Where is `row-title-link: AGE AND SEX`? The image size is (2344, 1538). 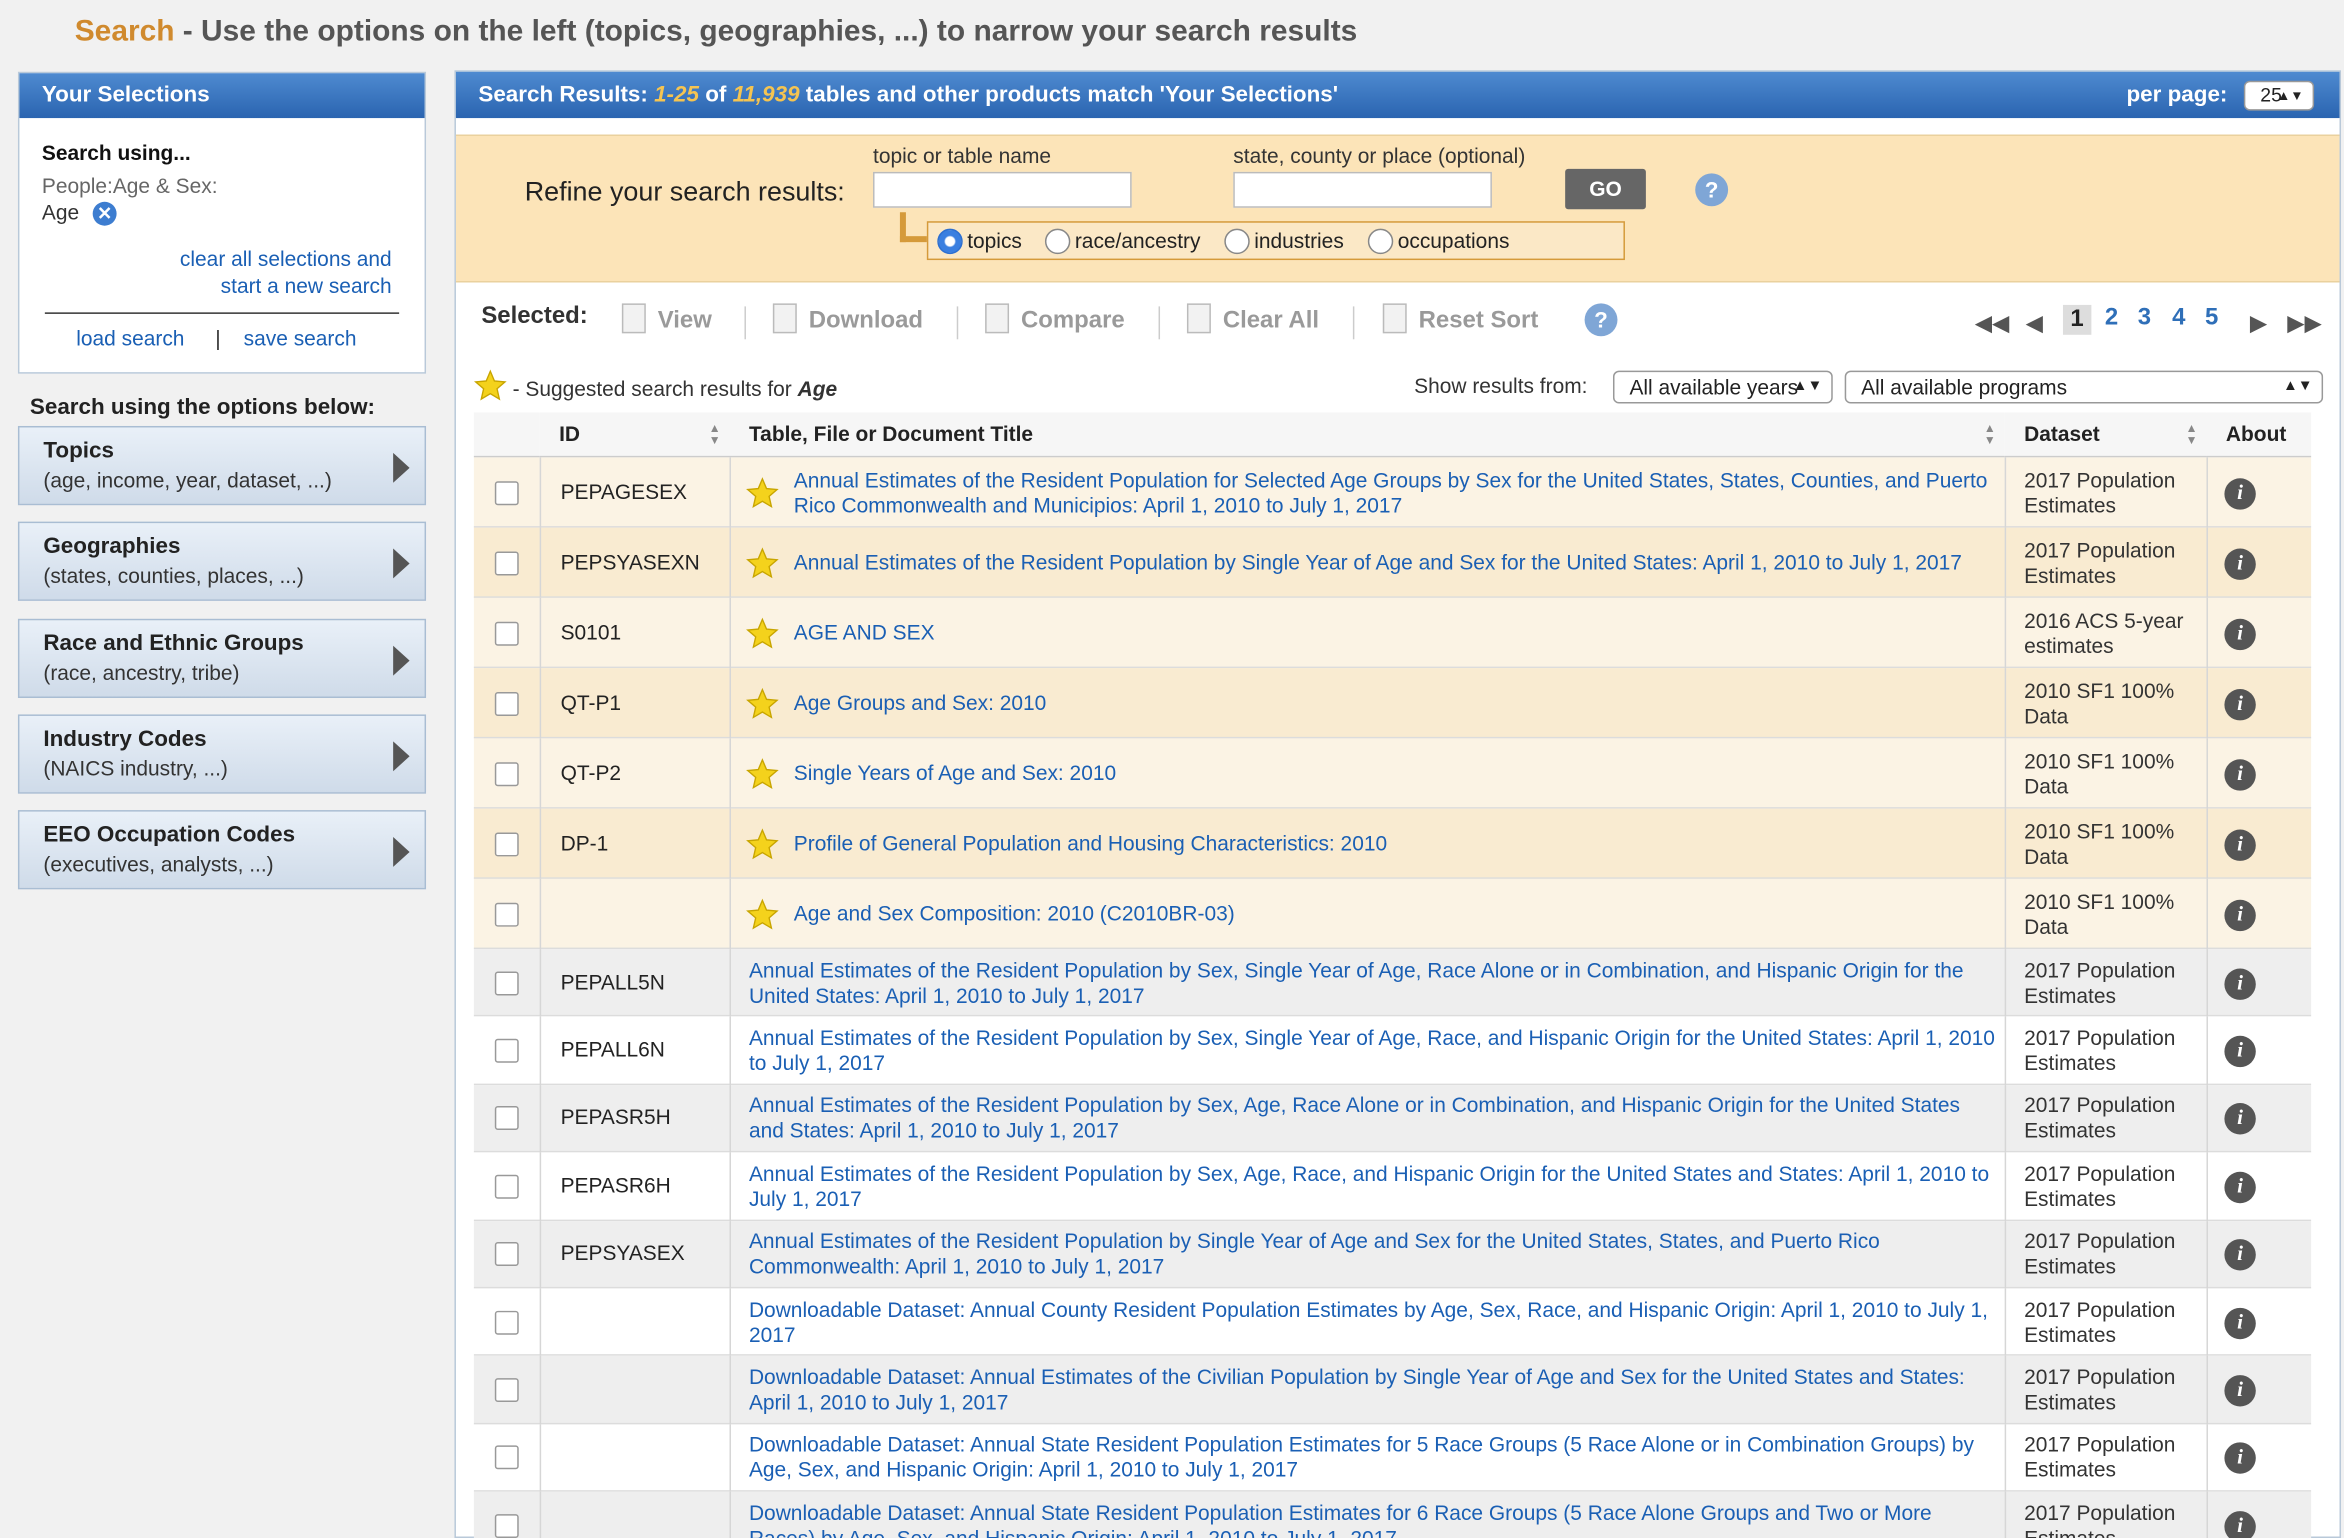
row-title-link: AGE AND SEX is located at coordinates (1395, 632).